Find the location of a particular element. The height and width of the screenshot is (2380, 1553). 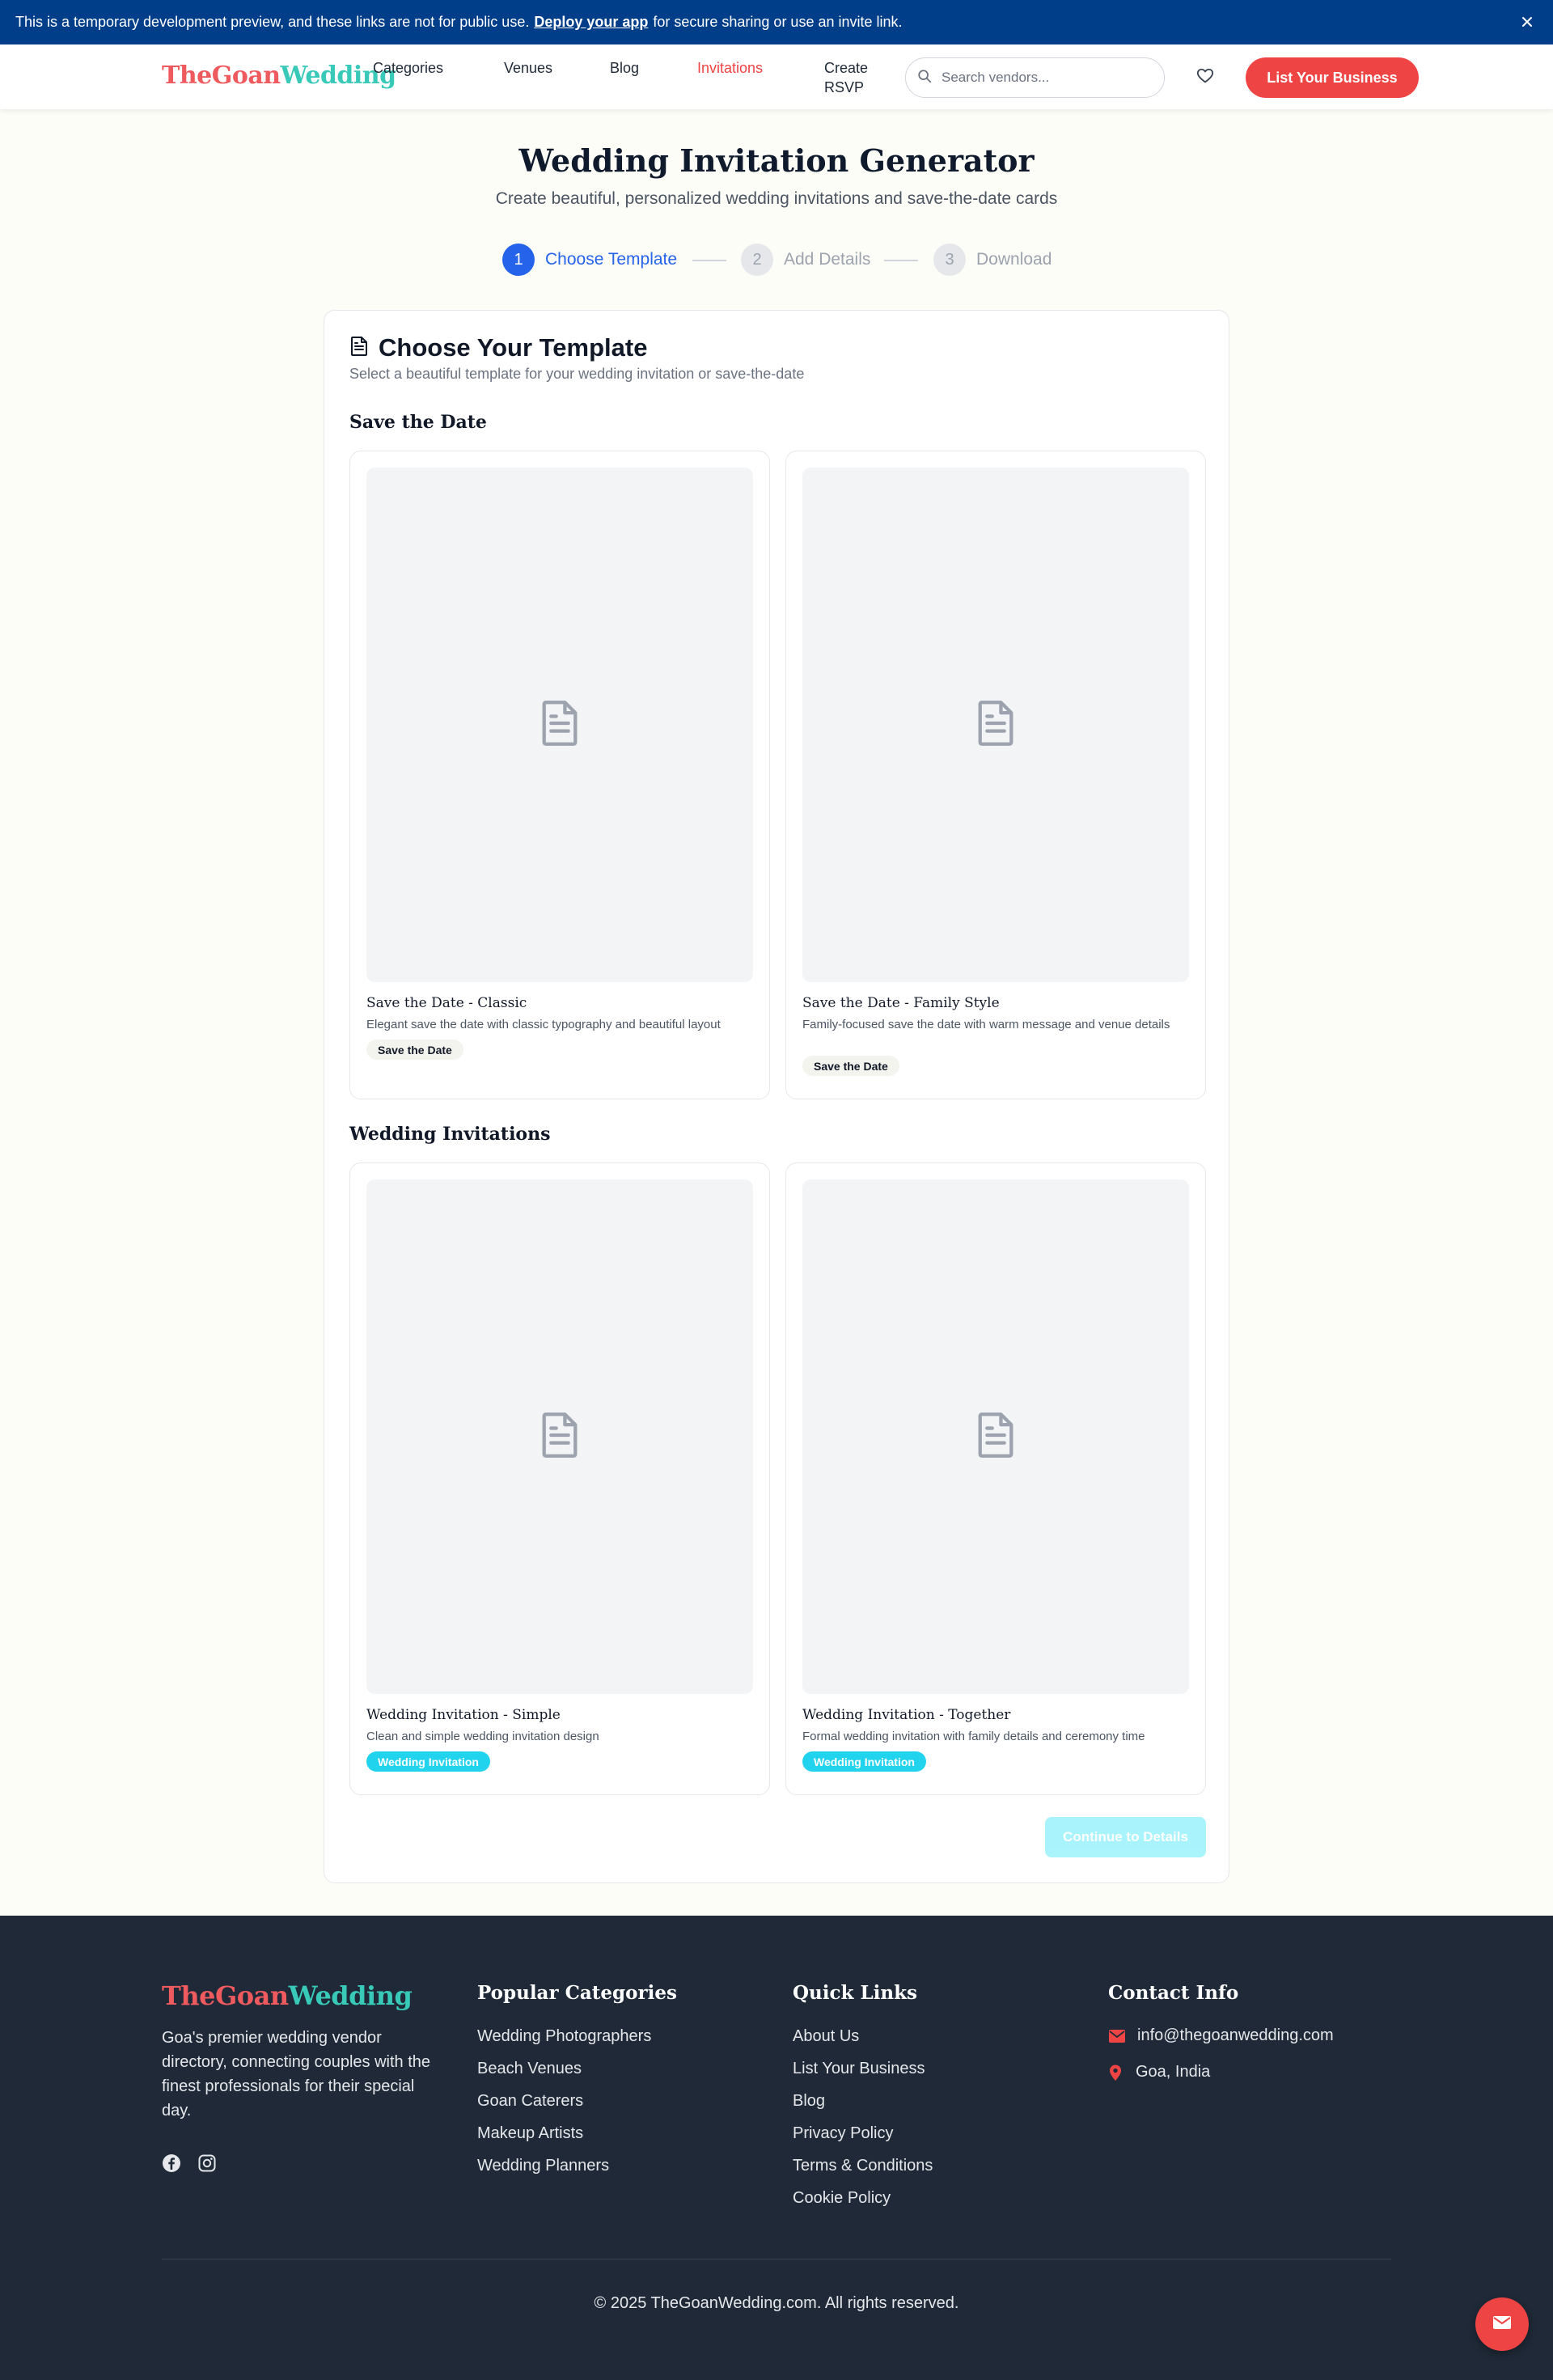

logo-part-2: Wedding is located at coordinates (350, 1995).